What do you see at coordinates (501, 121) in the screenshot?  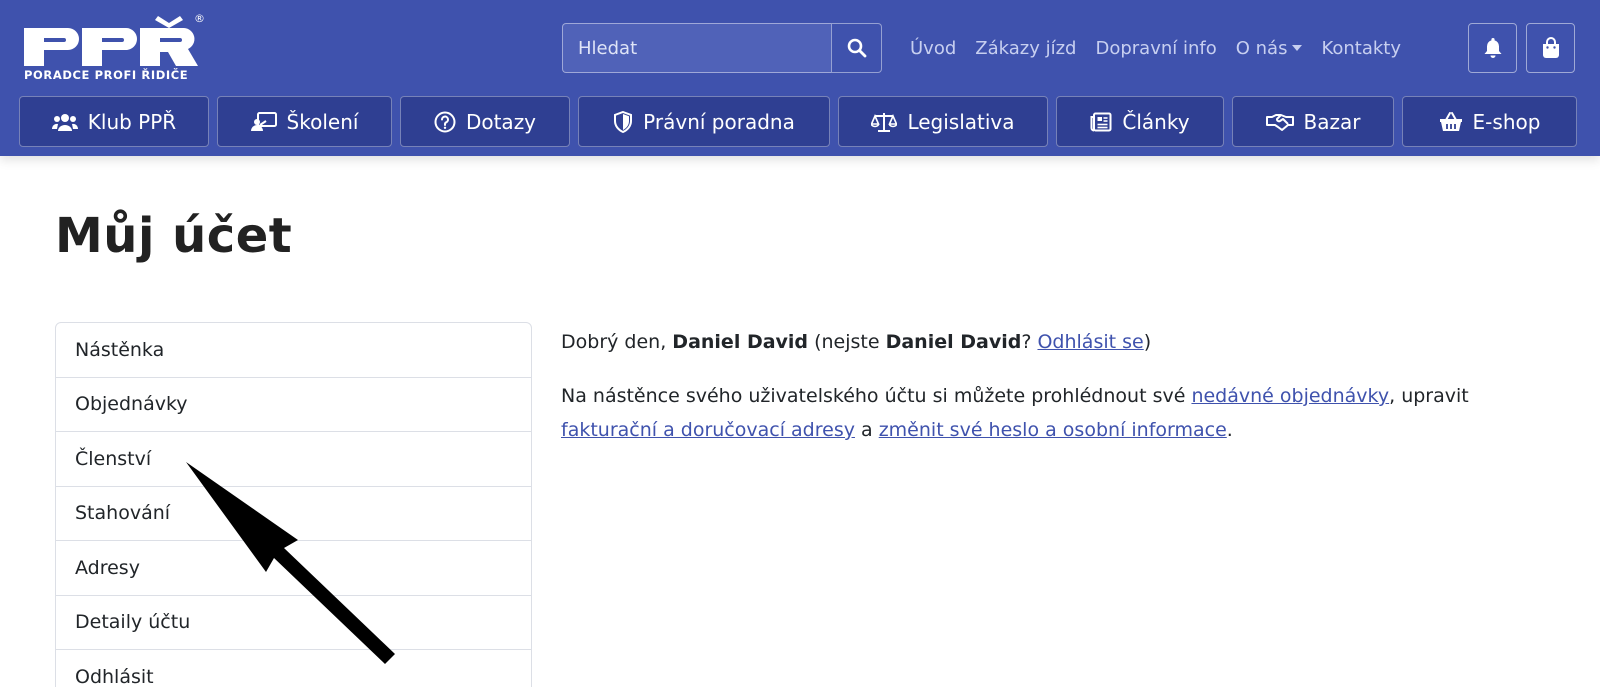 I see `mainnav-label: Dotazy` at bounding box center [501, 121].